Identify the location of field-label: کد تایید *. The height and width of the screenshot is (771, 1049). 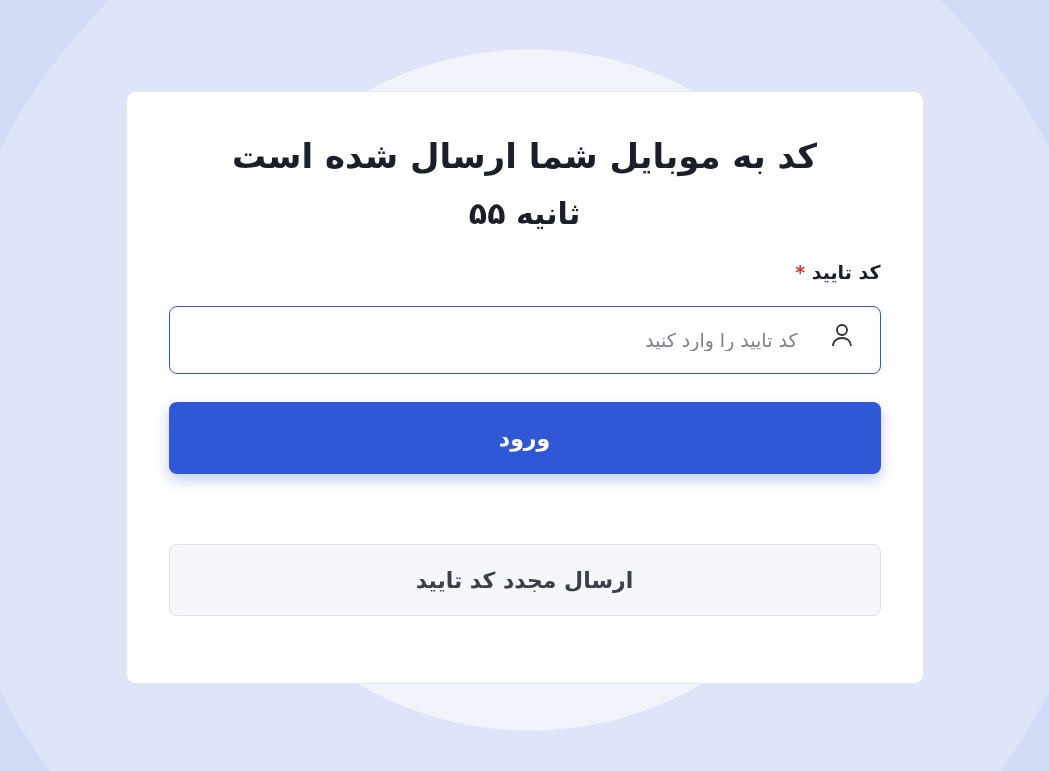
(837, 272).